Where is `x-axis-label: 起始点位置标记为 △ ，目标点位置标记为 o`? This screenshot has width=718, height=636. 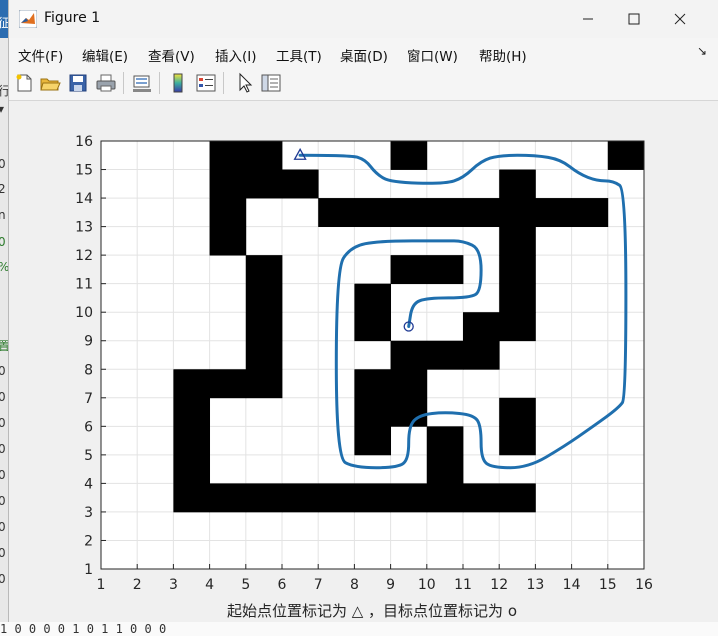
x-axis-label: 起始点位置标记为 △ ，目标点位置标记为 o is located at coordinates (372, 611).